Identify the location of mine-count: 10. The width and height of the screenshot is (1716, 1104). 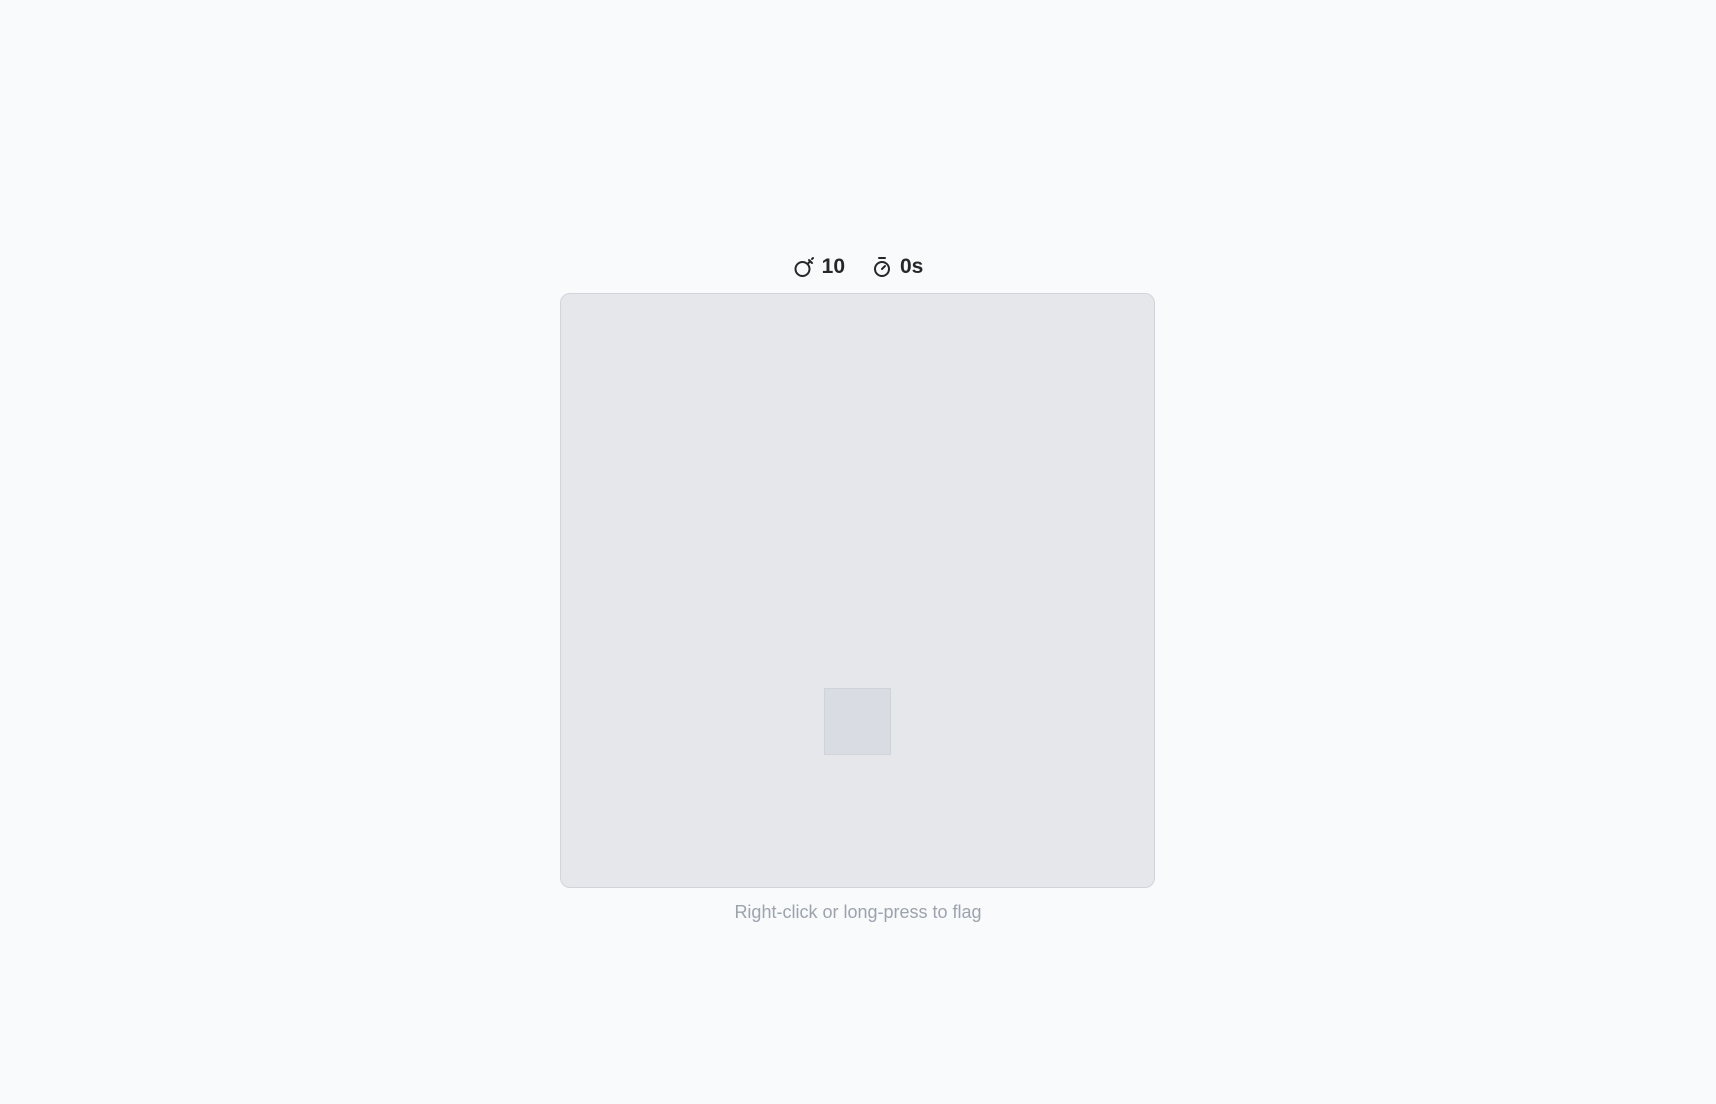
(833, 266).